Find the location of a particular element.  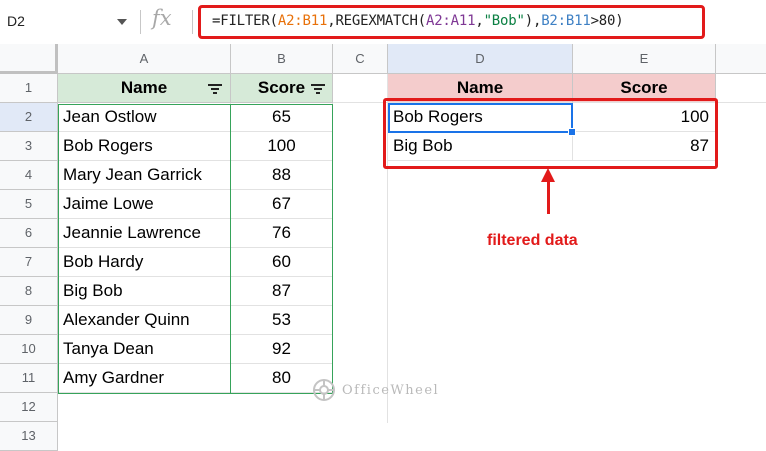

source-name-cell: Alexander Quinn is located at coordinates (144, 320).